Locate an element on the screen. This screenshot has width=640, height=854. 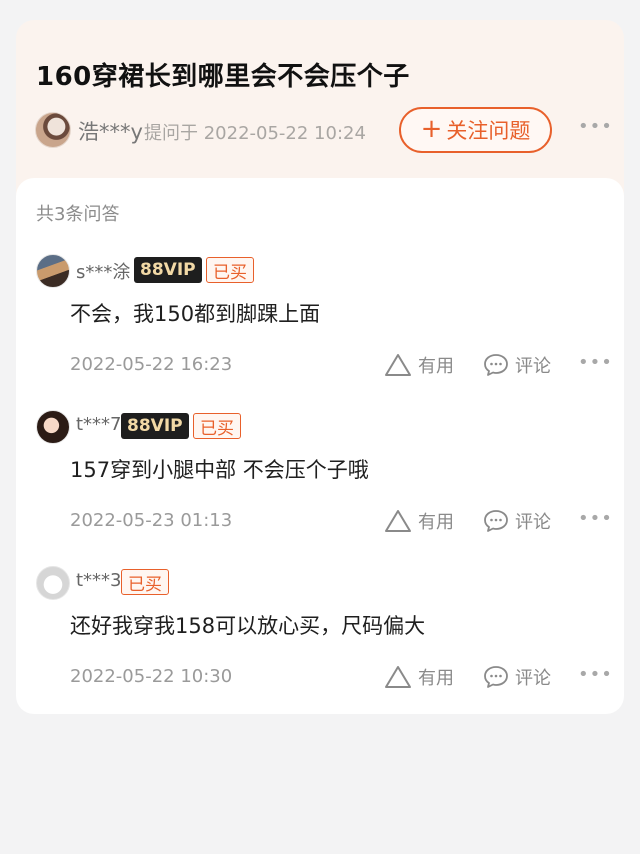
answer-count: 共3条问答 is located at coordinates (78, 214).